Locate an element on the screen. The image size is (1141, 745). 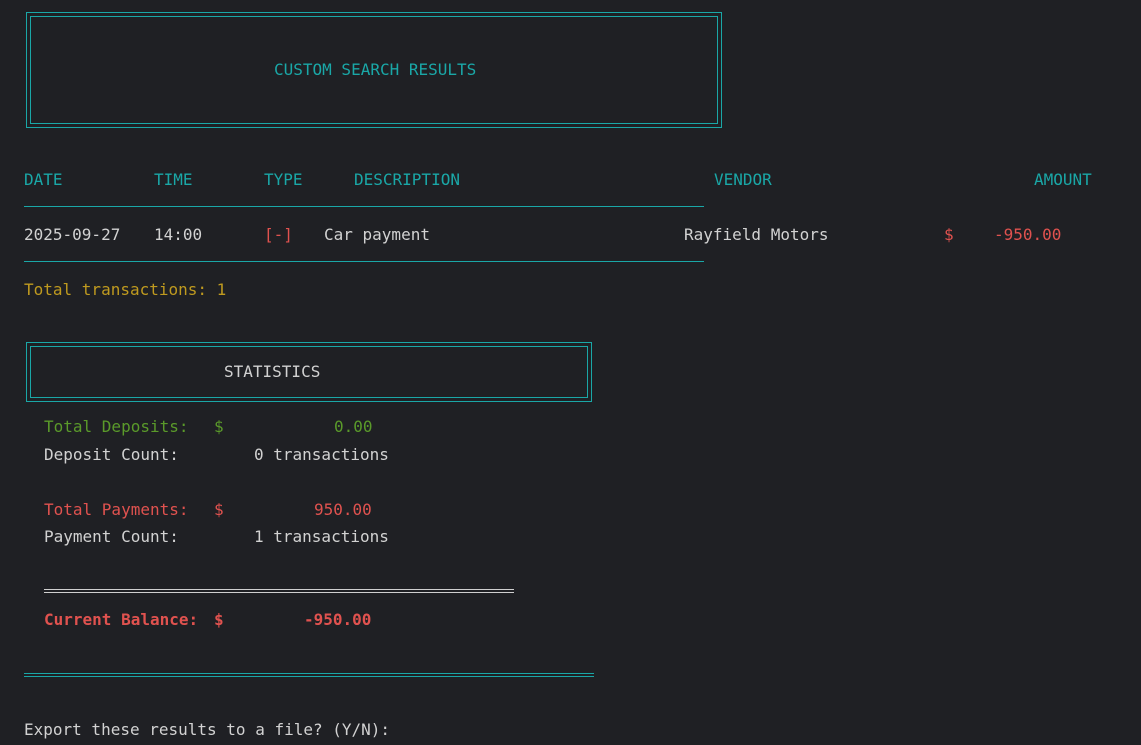
statistics-footer-divider is located at coordinates (309, 675).